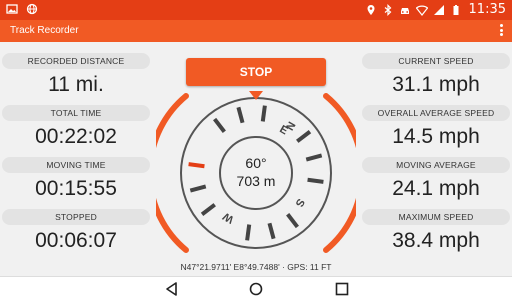 The width and height of the screenshot is (512, 300). Describe the element at coordinates (256, 10) in the screenshot. I see `status-bar: 11:35` at that location.